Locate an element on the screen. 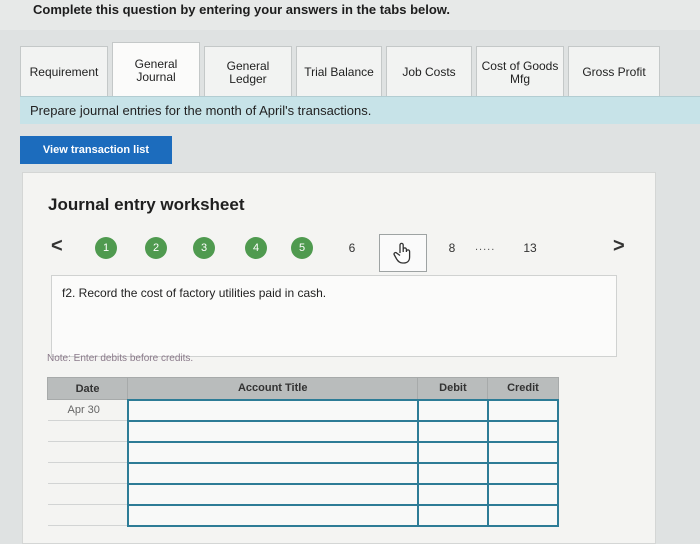 This screenshot has height=544, width=700. header-debit: Debit is located at coordinates (453, 388).